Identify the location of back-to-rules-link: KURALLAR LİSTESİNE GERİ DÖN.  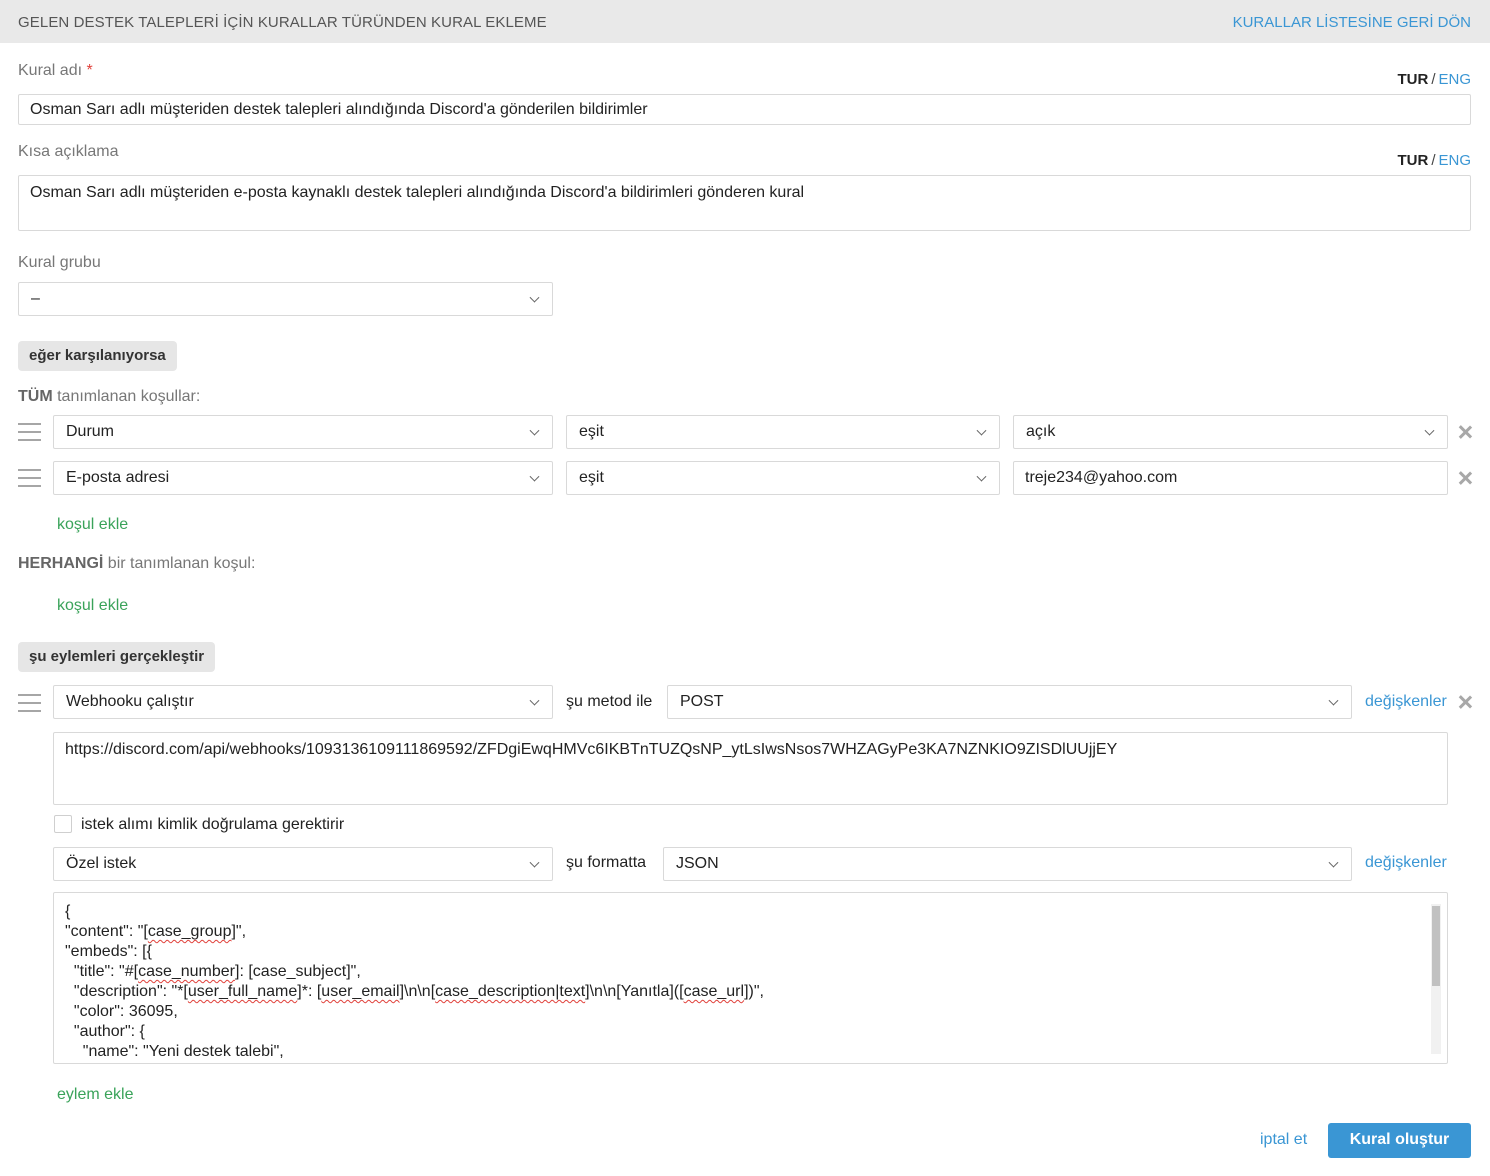
(1352, 22).